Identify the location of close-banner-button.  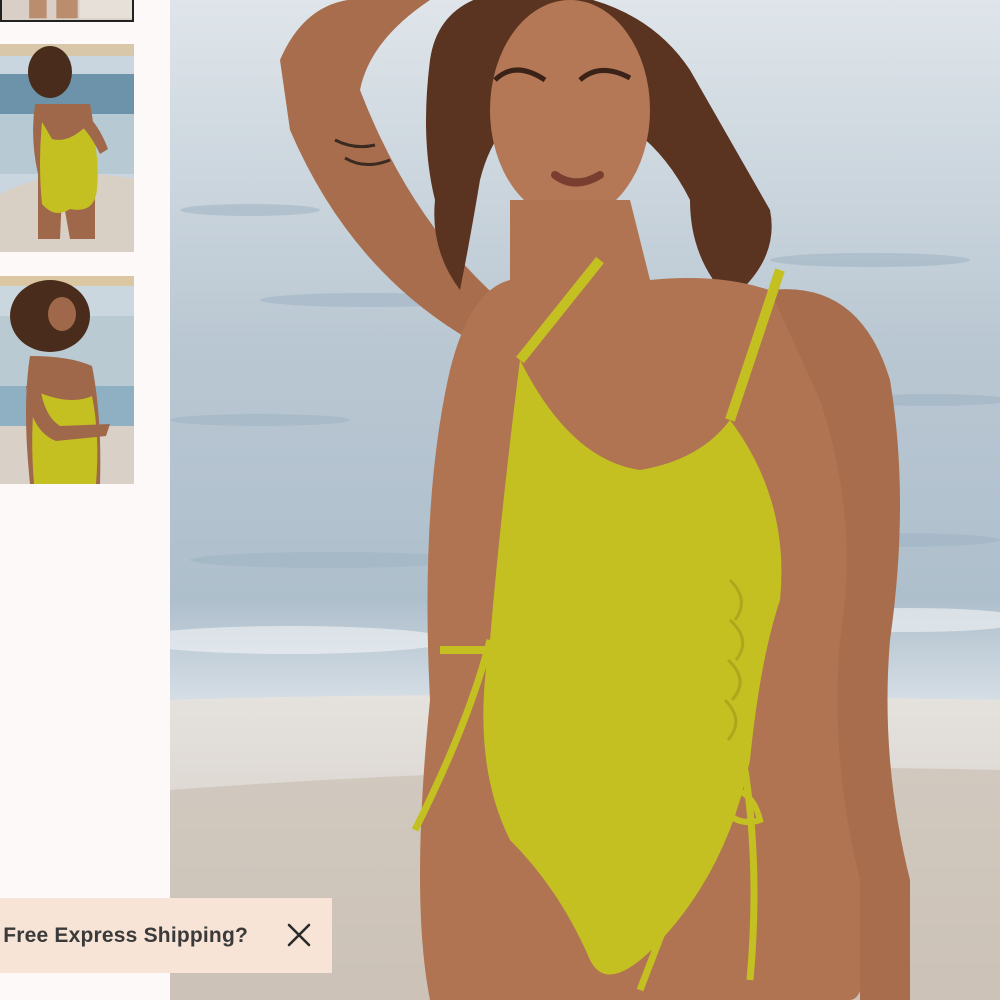
(299, 935).